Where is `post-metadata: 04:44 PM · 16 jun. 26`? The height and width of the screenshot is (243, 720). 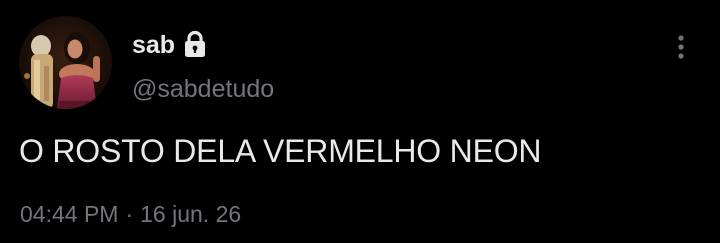 post-metadata: 04:44 PM · 16 jun. 26 is located at coordinates (130, 214).